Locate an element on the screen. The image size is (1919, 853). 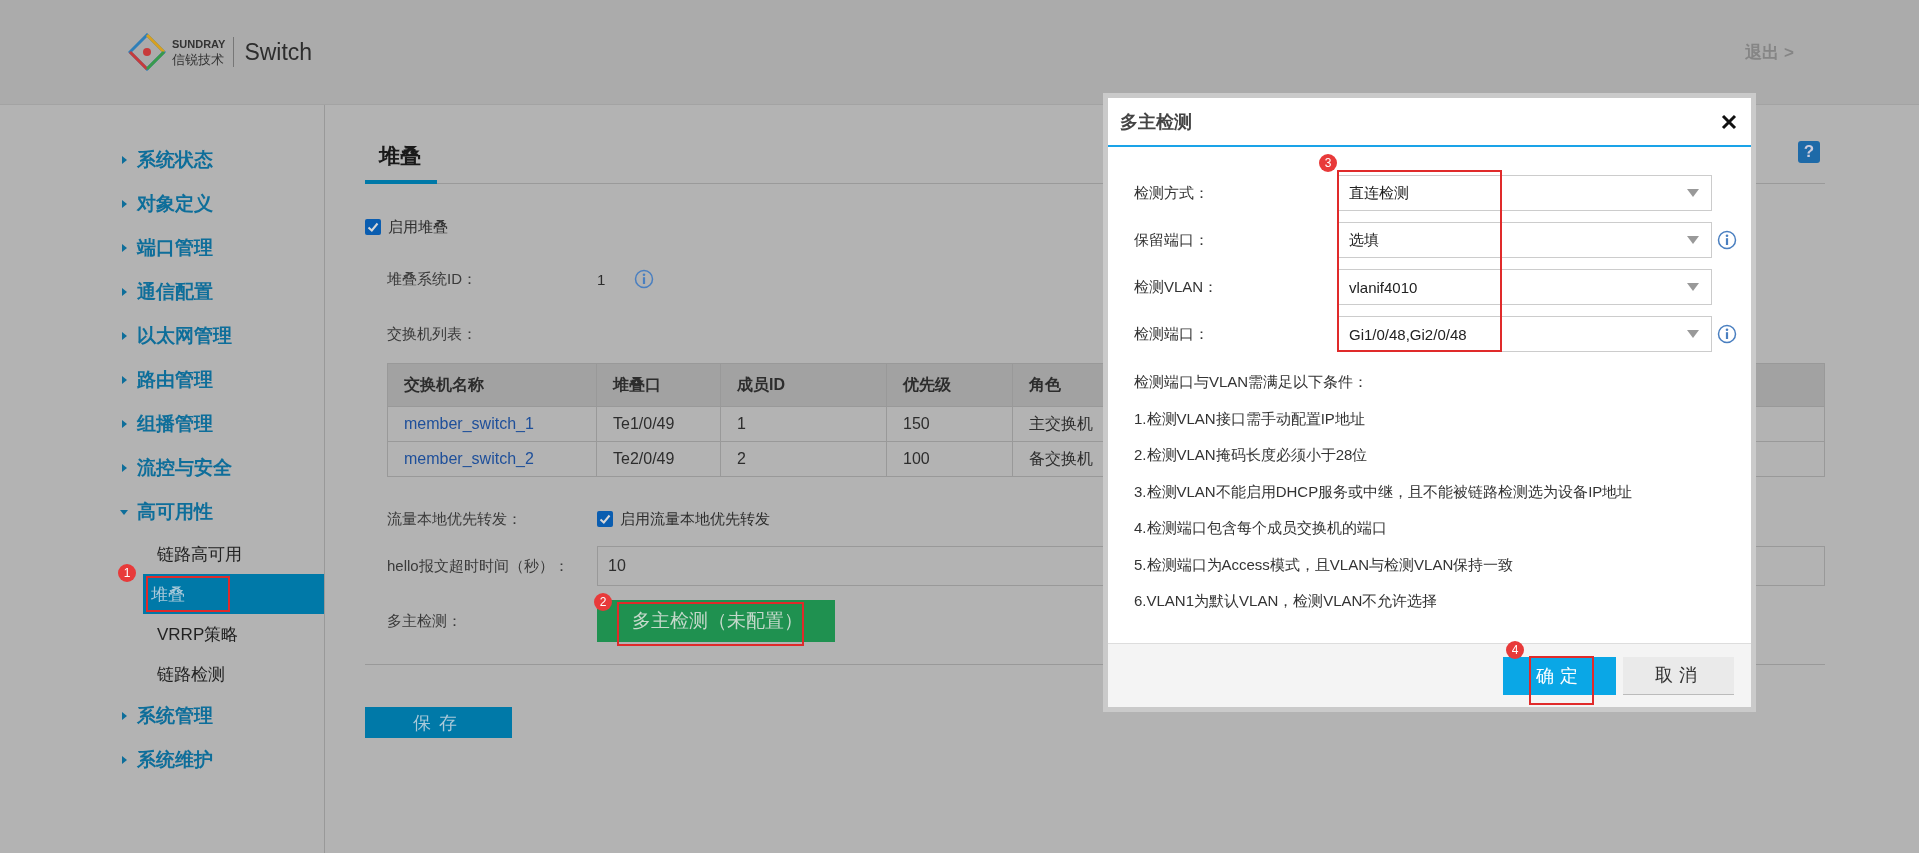
step-badge: 1 is located at coordinates (127, 573).